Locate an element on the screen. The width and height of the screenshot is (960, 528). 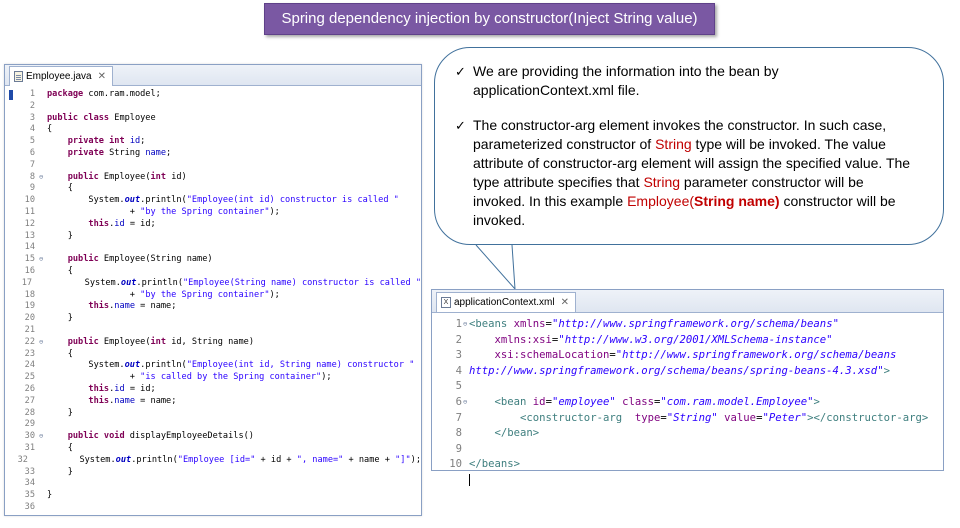
xml-token: <constructor-arg is located at coordinates (577, 417).